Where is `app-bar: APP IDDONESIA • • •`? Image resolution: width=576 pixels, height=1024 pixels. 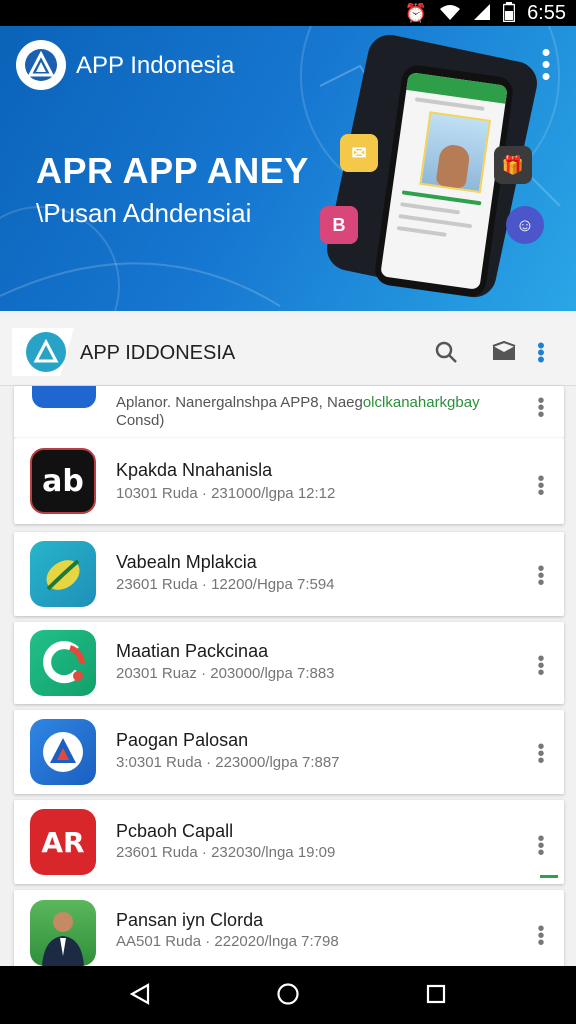
app-bar: APP IDDONESIA • • • is located at coordinates (288, 351).